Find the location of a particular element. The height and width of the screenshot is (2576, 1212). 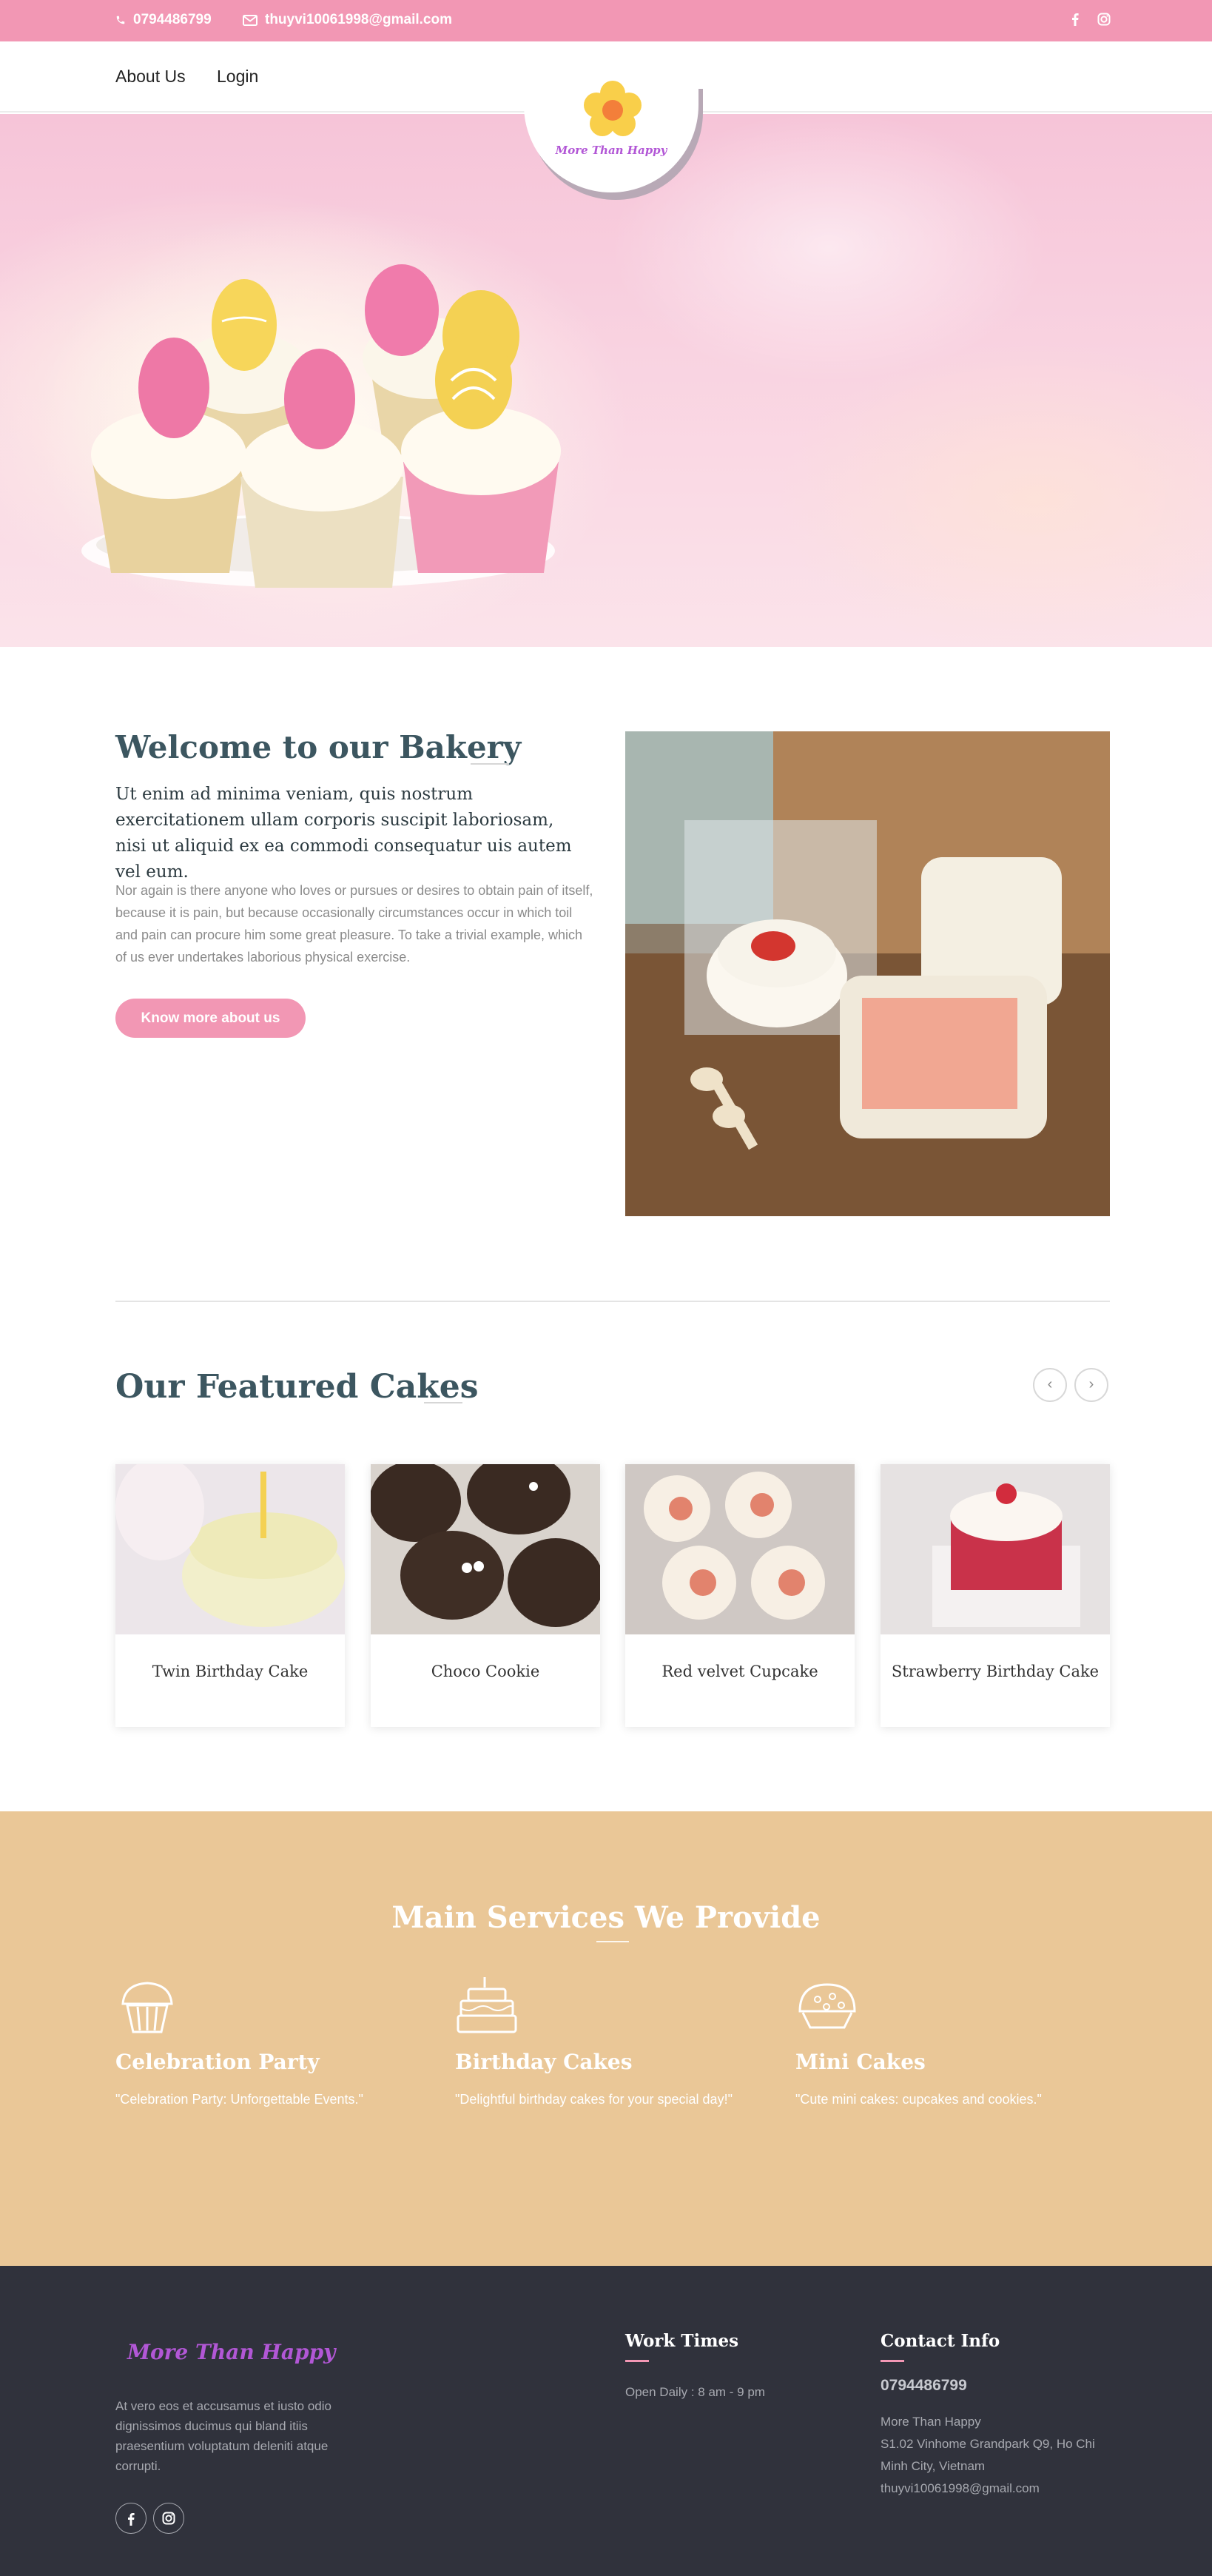

topbar-phone: 0794486799 is located at coordinates (163, 20).